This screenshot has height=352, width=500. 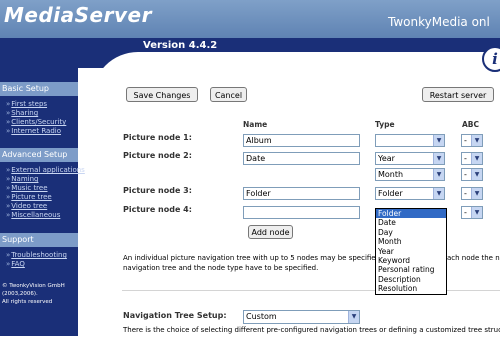 I want to click on sidebar-item-picture-tree: Picture tree, so click(x=28, y=197).